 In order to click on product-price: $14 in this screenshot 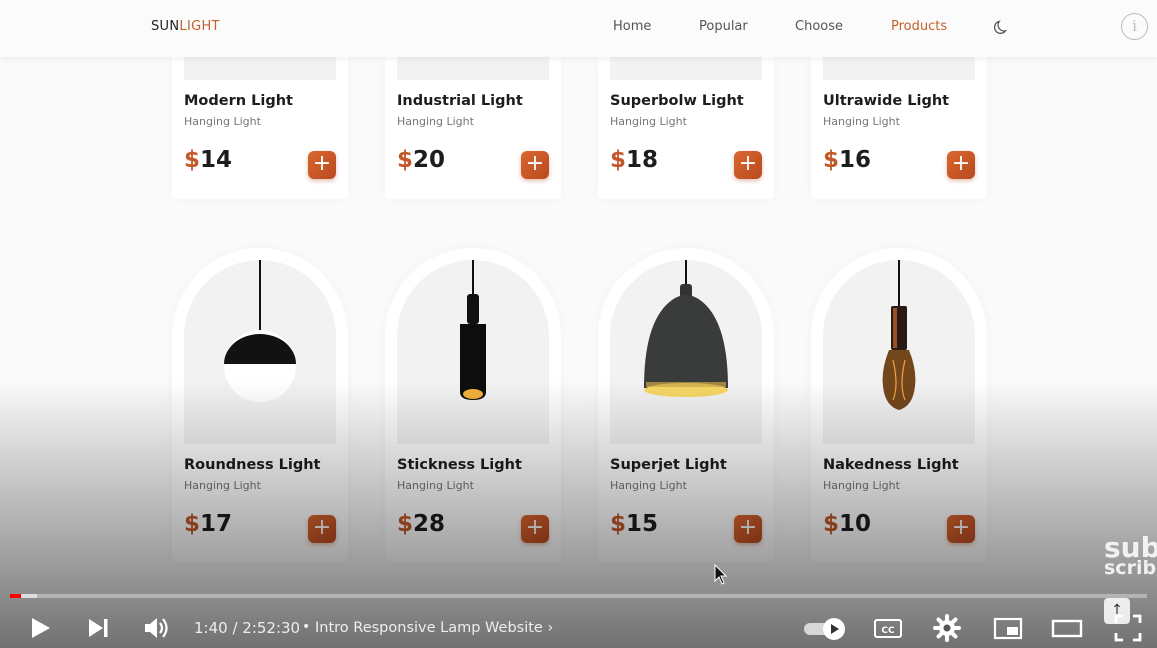, I will do `click(208, 160)`.